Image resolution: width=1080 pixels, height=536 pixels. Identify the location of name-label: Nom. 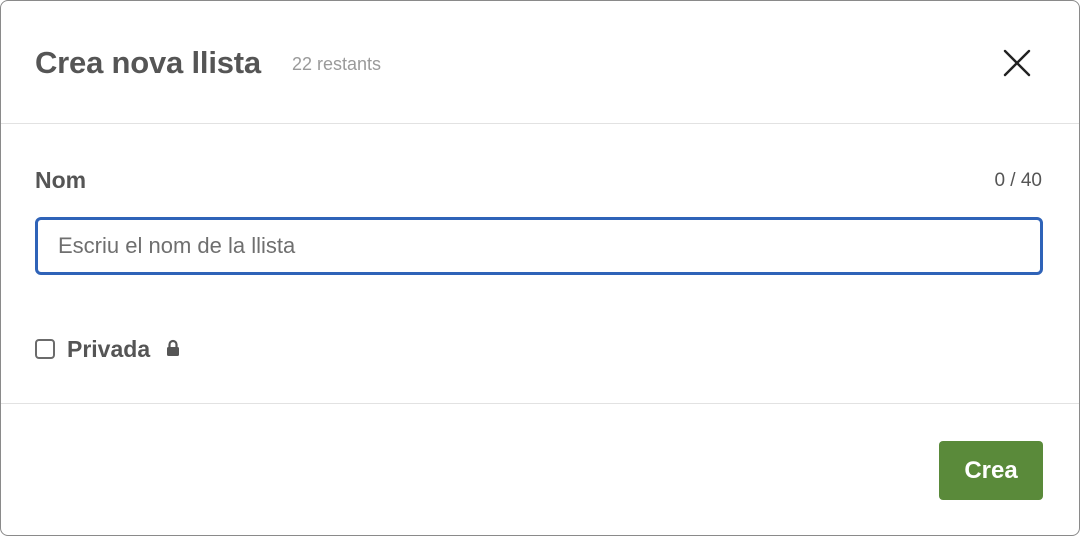
(61, 180).